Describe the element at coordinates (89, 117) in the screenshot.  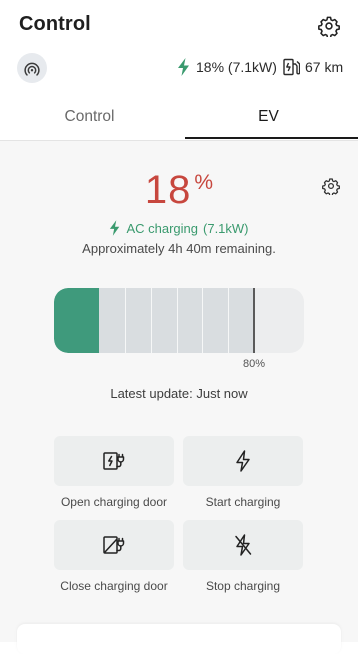
I see `tab-control: Control` at that location.